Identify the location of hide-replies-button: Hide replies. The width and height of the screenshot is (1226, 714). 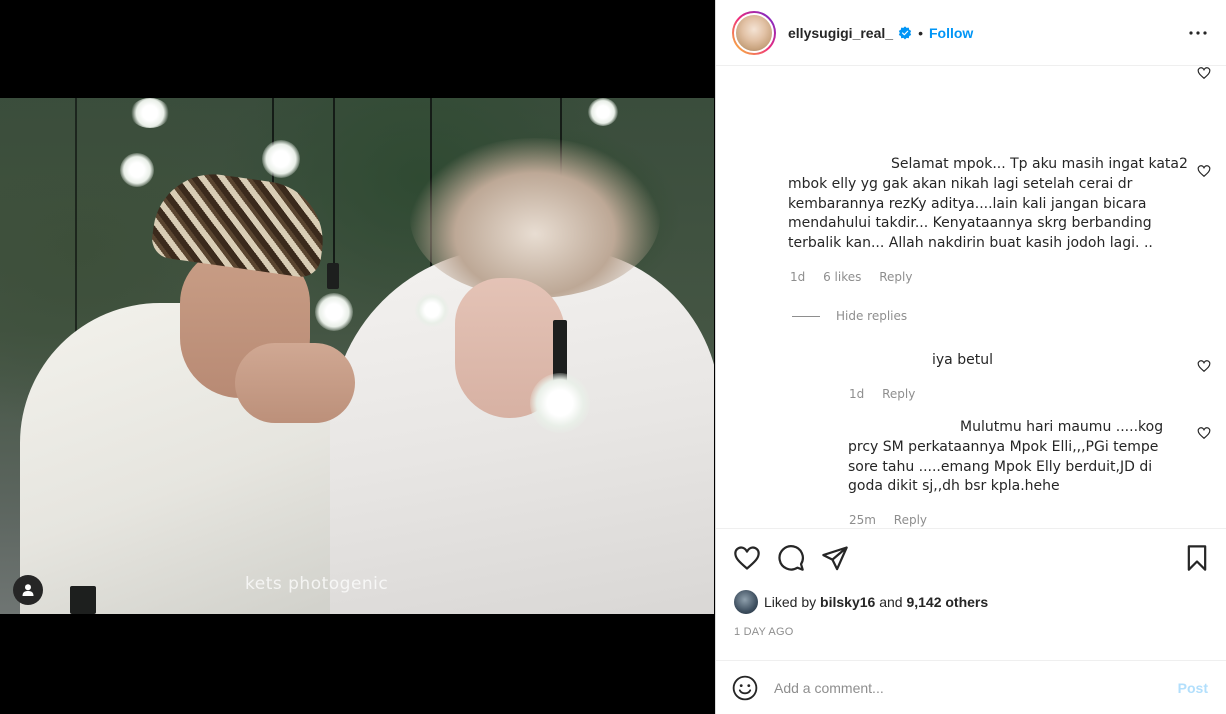
(856, 316).